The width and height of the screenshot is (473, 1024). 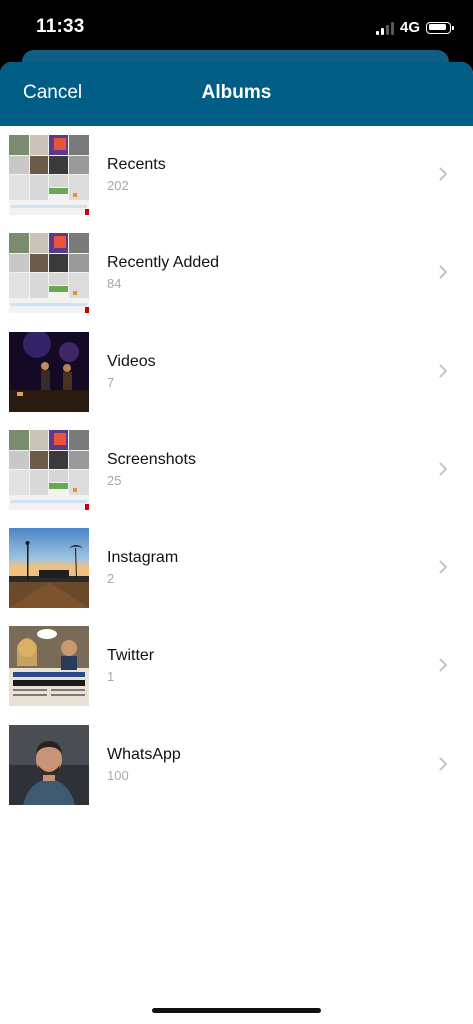 What do you see at coordinates (60, 26) in the screenshot?
I see `status-time: 11:33` at bounding box center [60, 26].